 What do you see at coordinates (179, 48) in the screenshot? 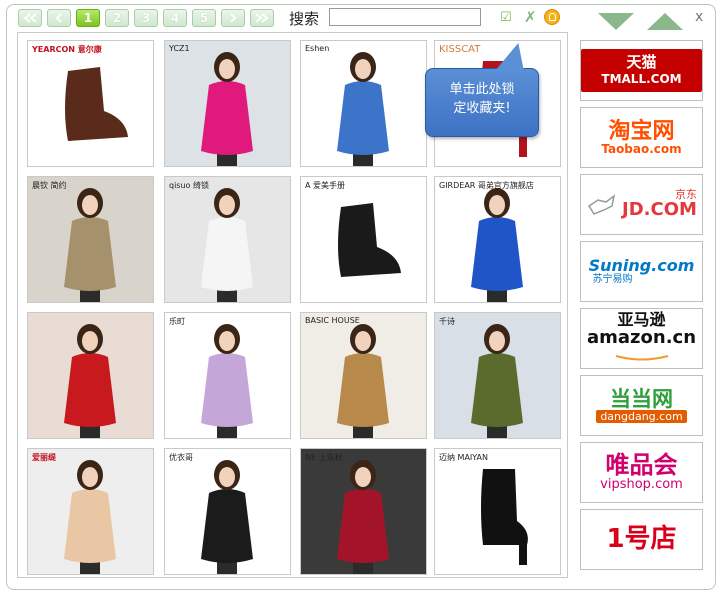
I see `product-brand: YCZ1` at bounding box center [179, 48].